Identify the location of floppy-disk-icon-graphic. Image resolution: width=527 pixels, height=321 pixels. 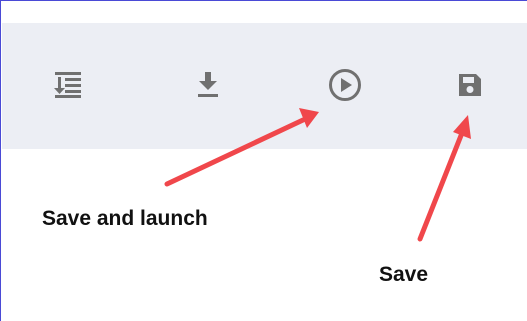
(470, 85).